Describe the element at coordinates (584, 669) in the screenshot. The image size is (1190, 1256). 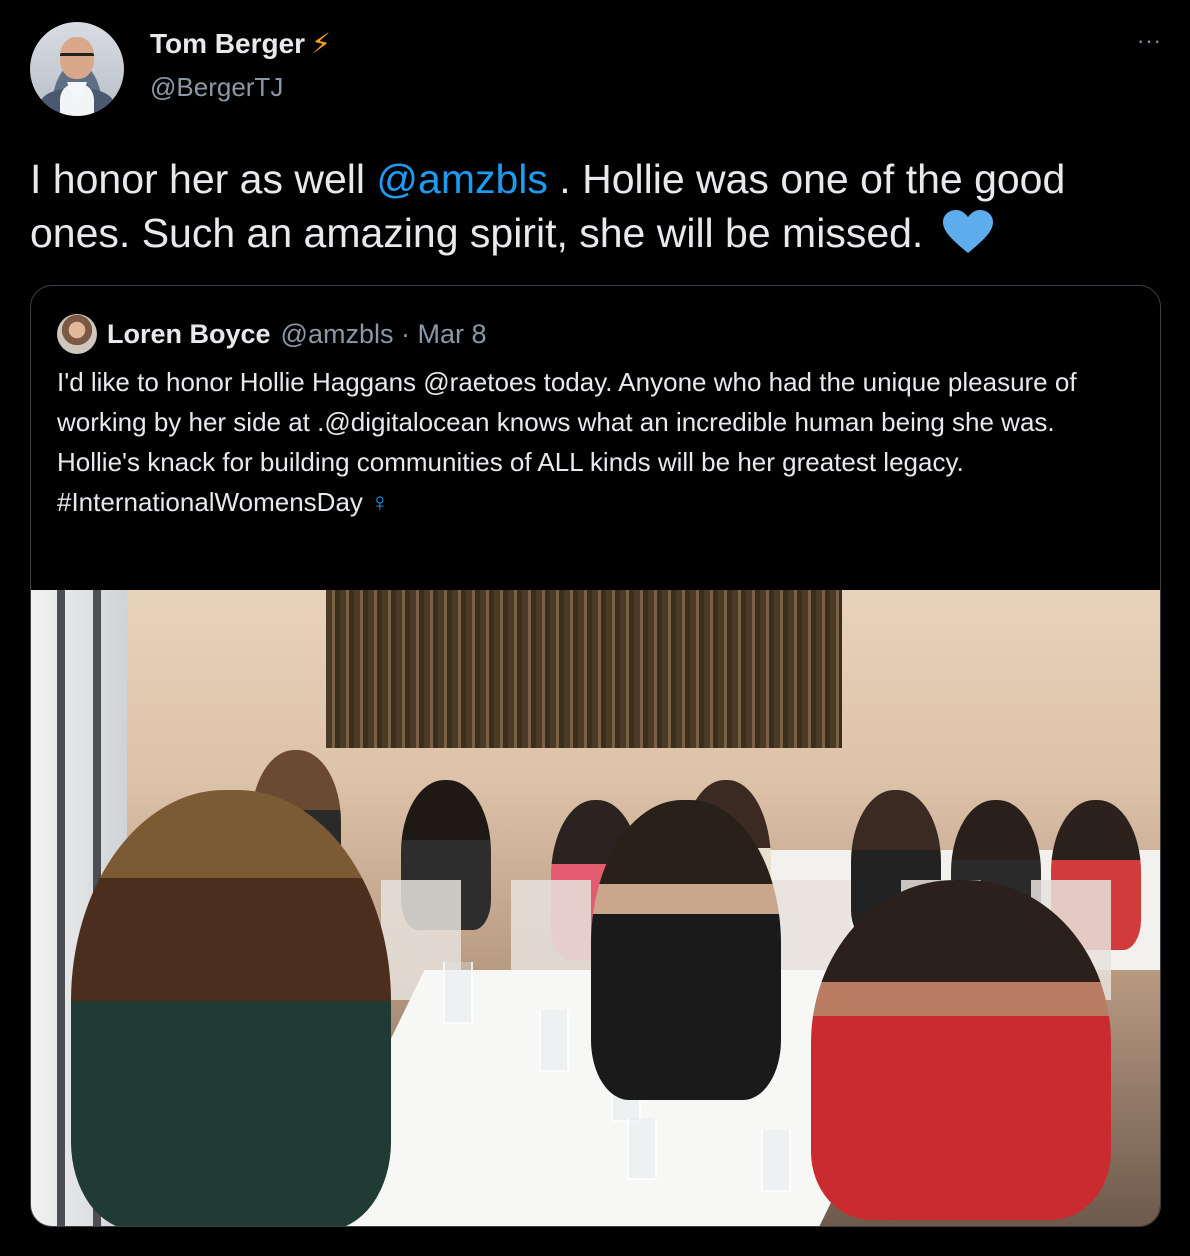
I see `photo-wall-art` at that location.